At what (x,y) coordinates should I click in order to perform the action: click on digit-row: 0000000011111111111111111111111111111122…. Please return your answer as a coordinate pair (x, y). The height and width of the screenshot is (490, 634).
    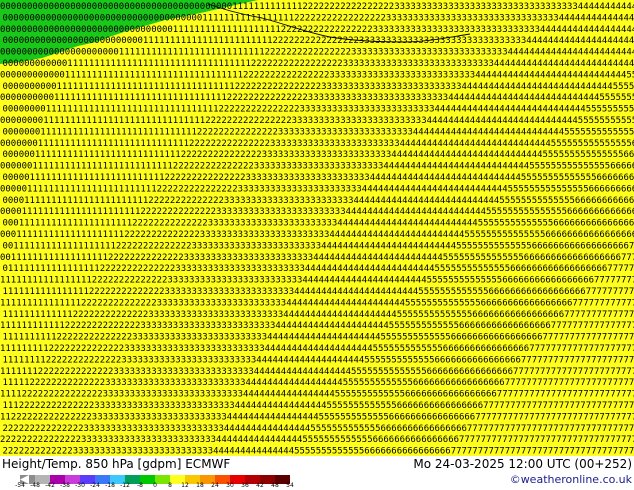
    Looking at the image, I should click on (317, 121).